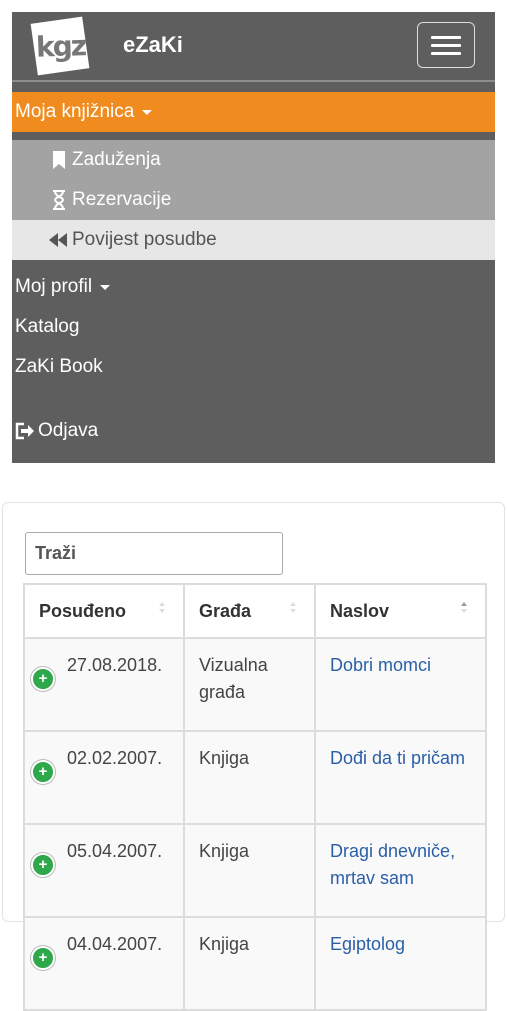  Describe the element at coordinates (115, 851) in the screenshot. I see `date-value: 05.04.2007.` at that location.